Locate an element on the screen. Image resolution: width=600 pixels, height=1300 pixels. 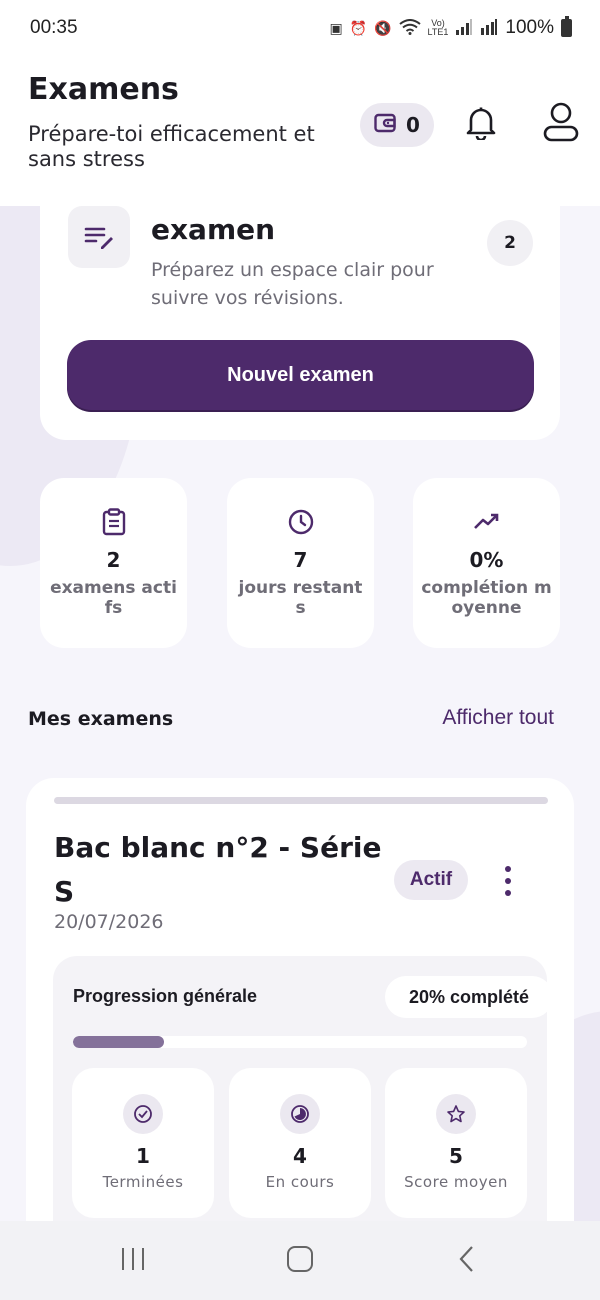
show-all-link: Afficher tout is located at coordinates (498, 718).